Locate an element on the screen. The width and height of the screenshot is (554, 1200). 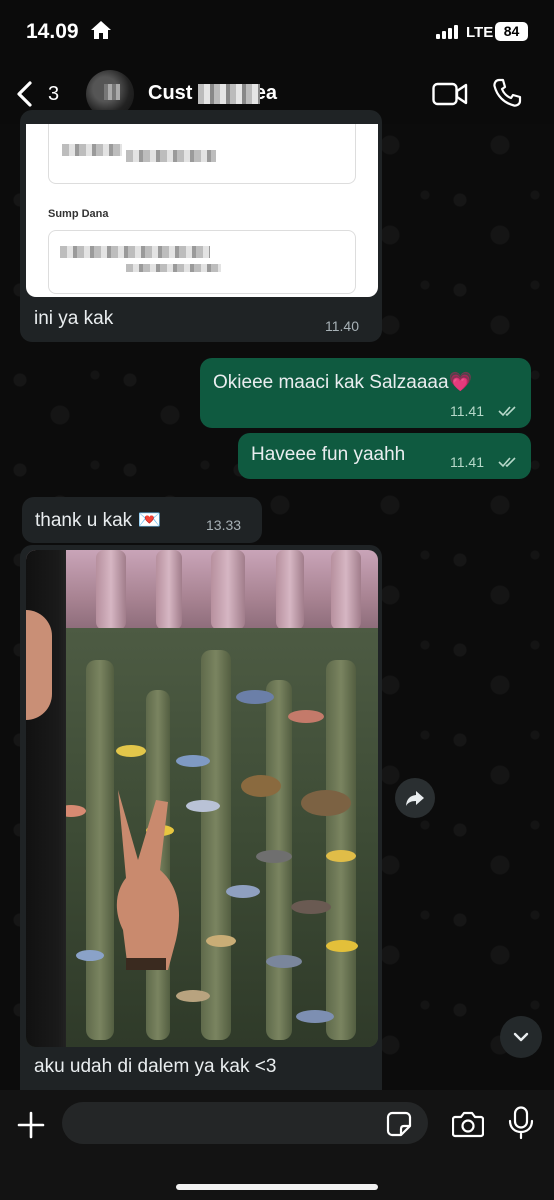
status-bar: 14.09 LTE 84 is located at coordinates (277, 31).